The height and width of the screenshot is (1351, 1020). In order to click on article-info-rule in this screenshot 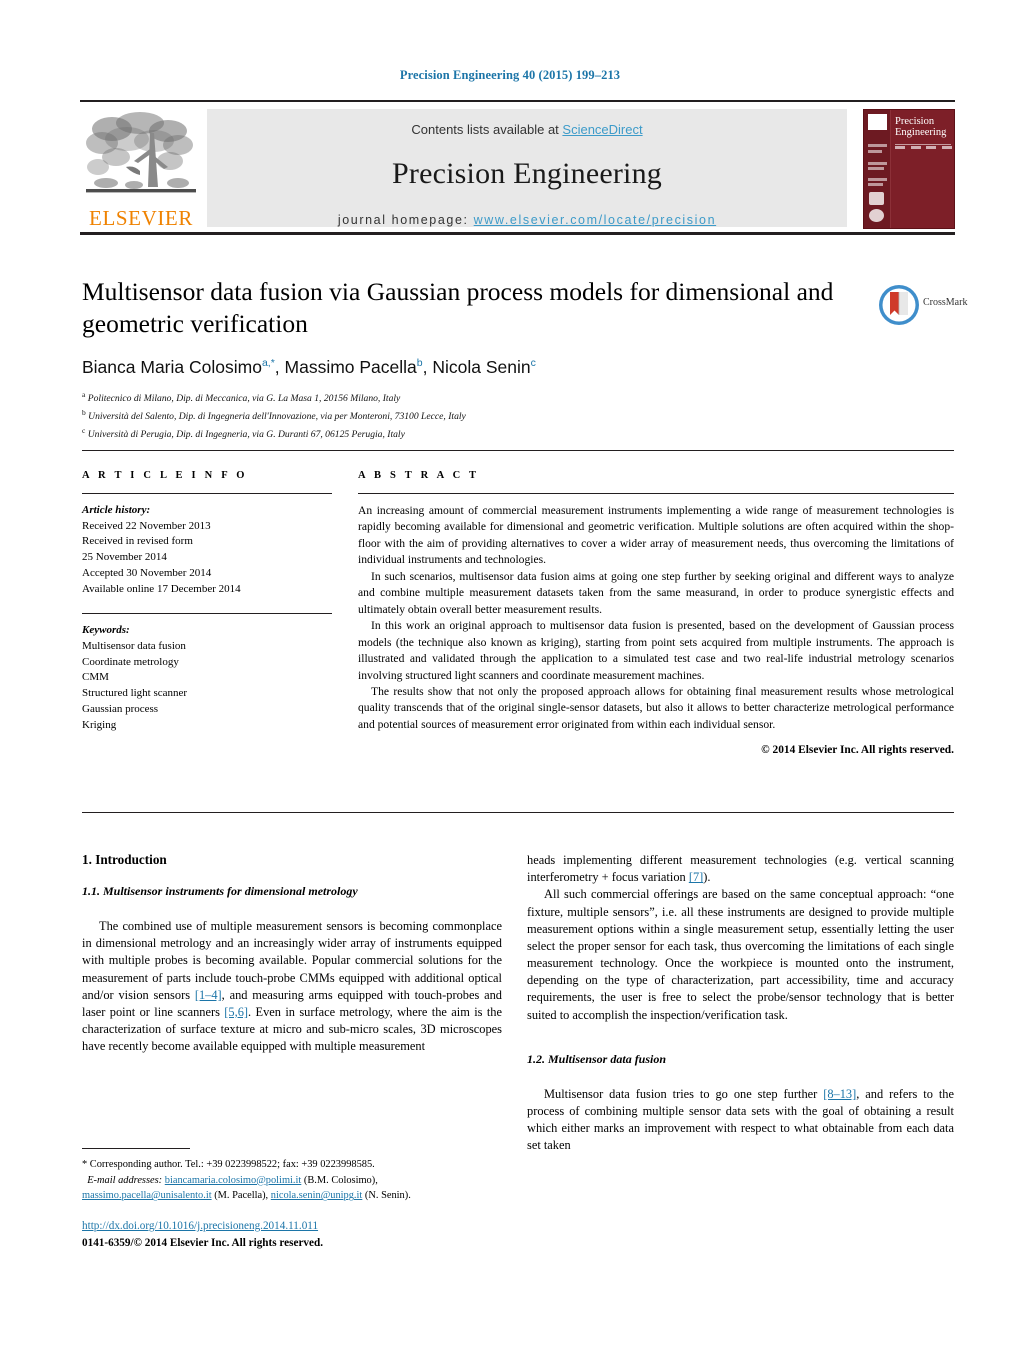, I will do `click(207, 493)`.